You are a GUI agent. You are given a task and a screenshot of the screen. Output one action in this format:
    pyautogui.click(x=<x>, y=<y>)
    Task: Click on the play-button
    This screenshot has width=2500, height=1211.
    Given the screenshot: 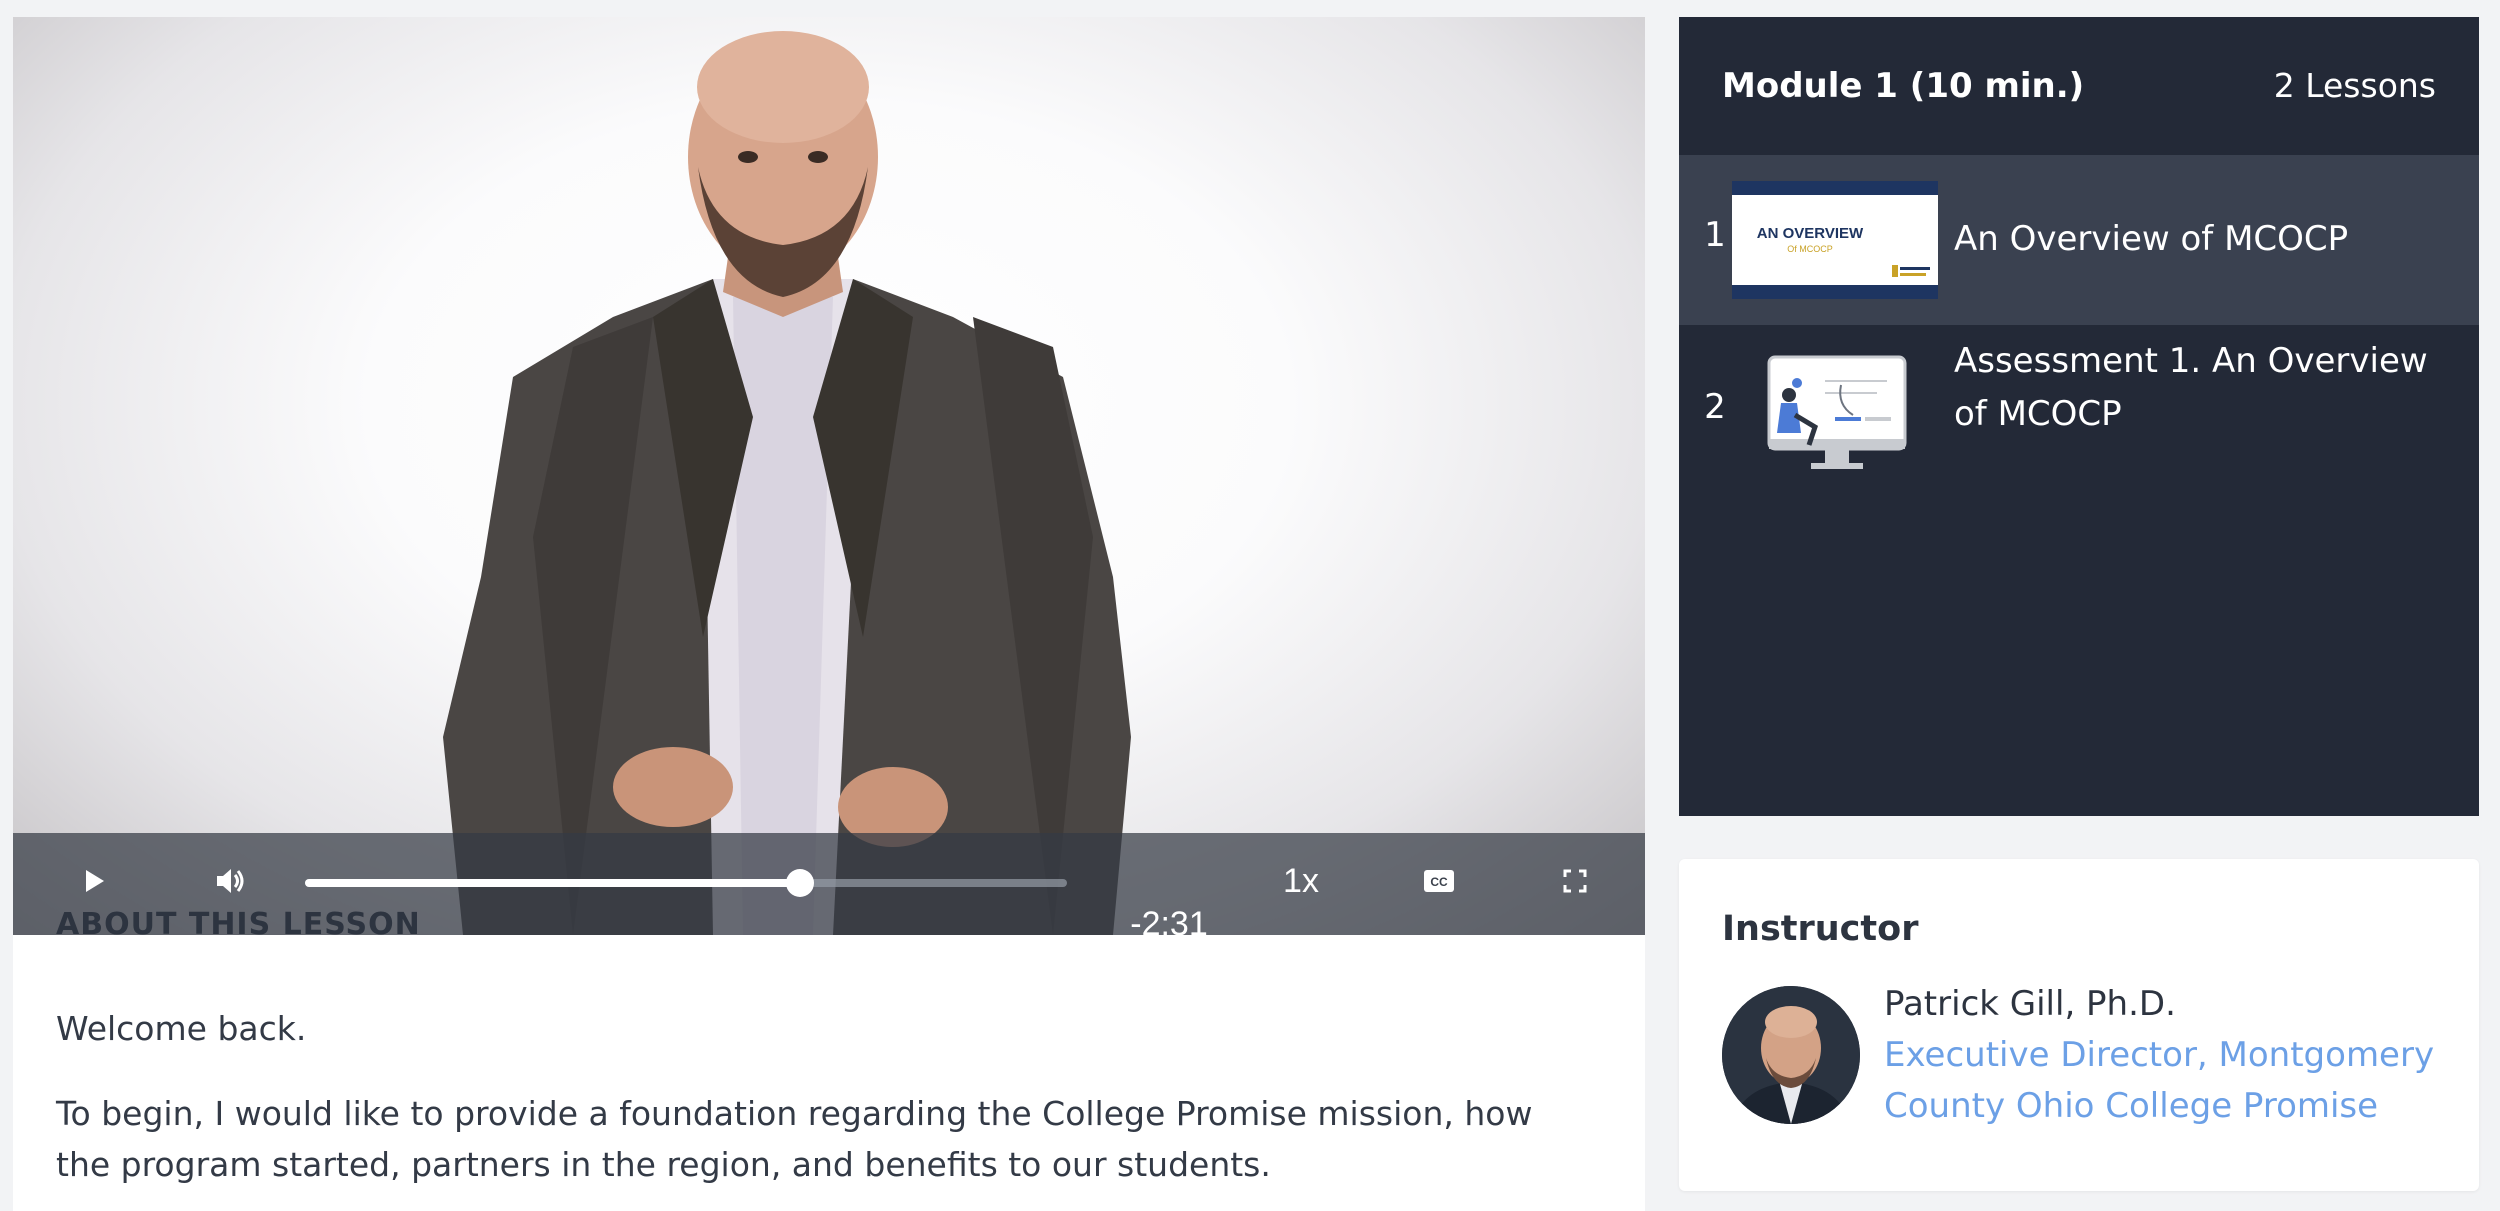 What is the action you would take?
    pyautogui.click(x=95, y=881)
    